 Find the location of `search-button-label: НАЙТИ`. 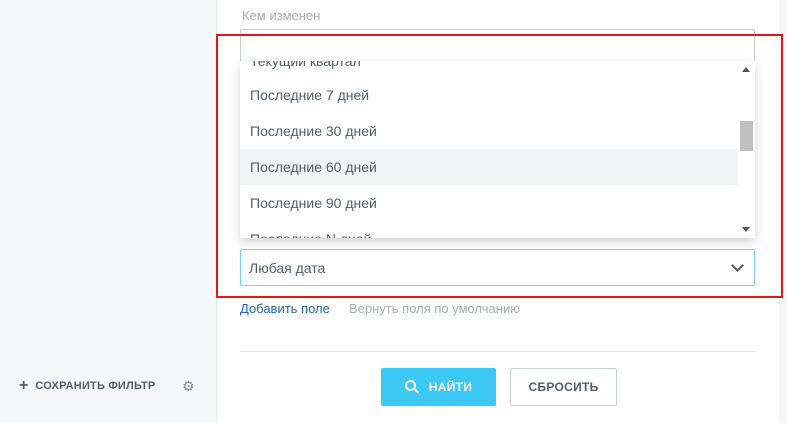

search-button-label: НАЙТИ is located at coordinates (450, 387).